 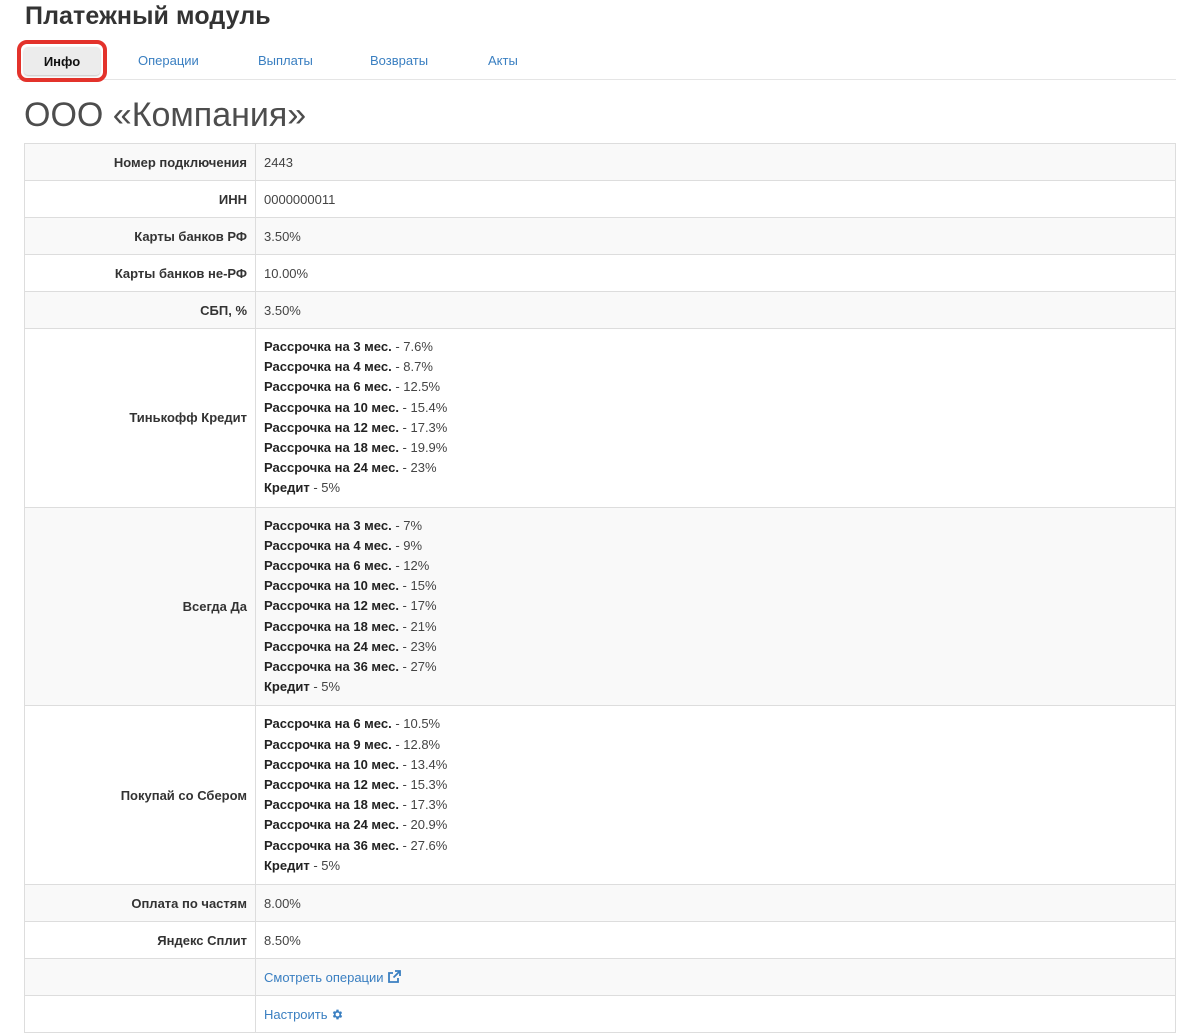 I want to click on gear-icon, so click(x=337, y=1014).